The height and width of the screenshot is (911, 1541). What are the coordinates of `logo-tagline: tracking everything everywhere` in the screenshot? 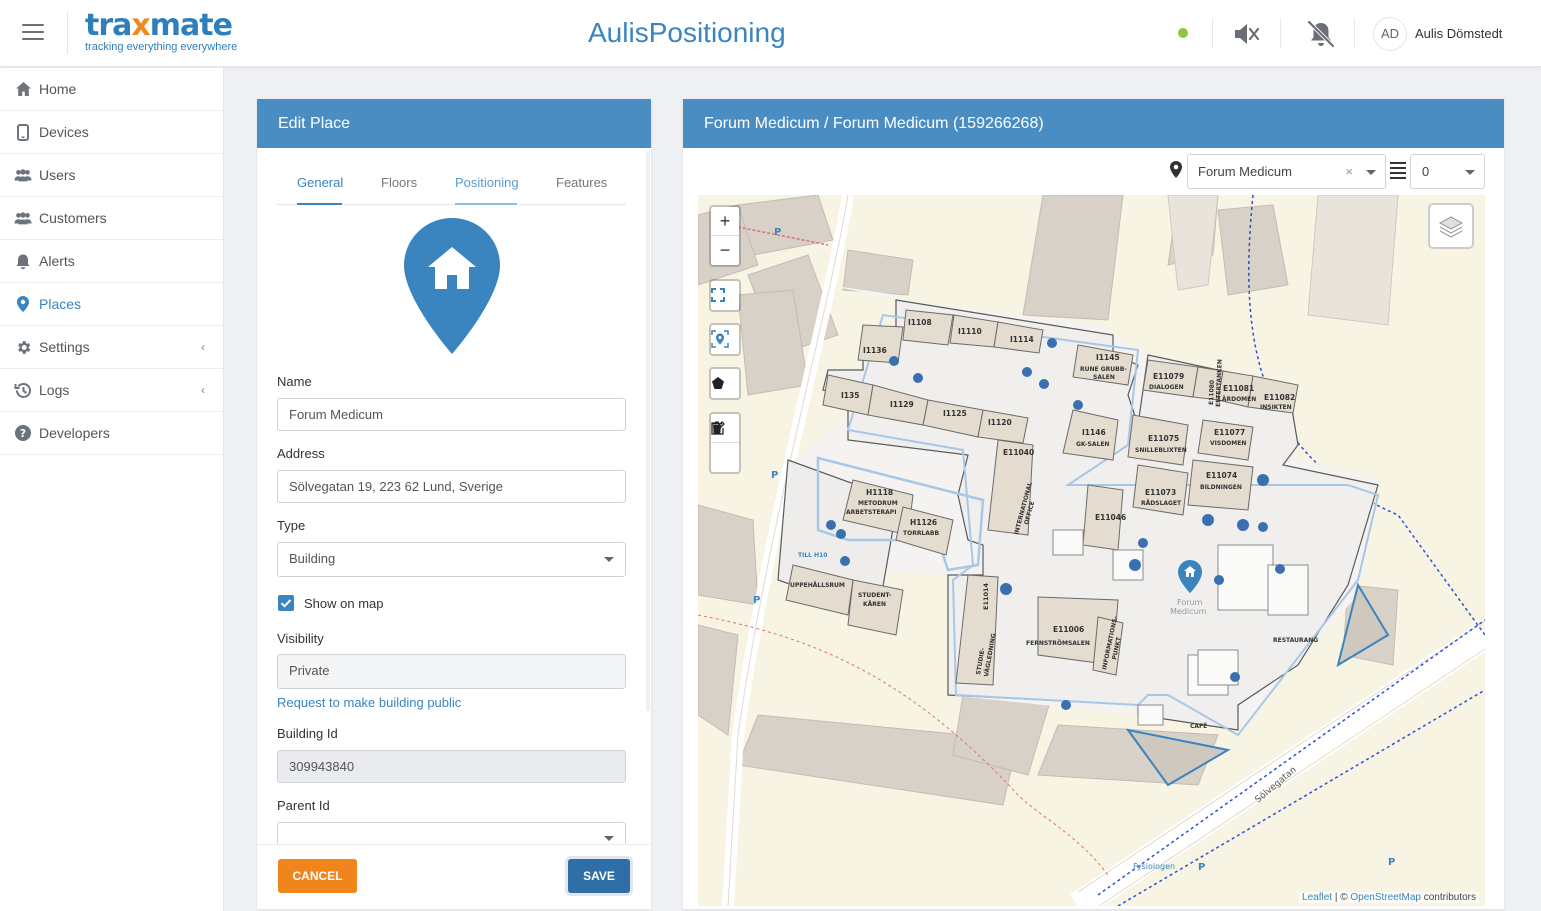 It's located at (161, 47).